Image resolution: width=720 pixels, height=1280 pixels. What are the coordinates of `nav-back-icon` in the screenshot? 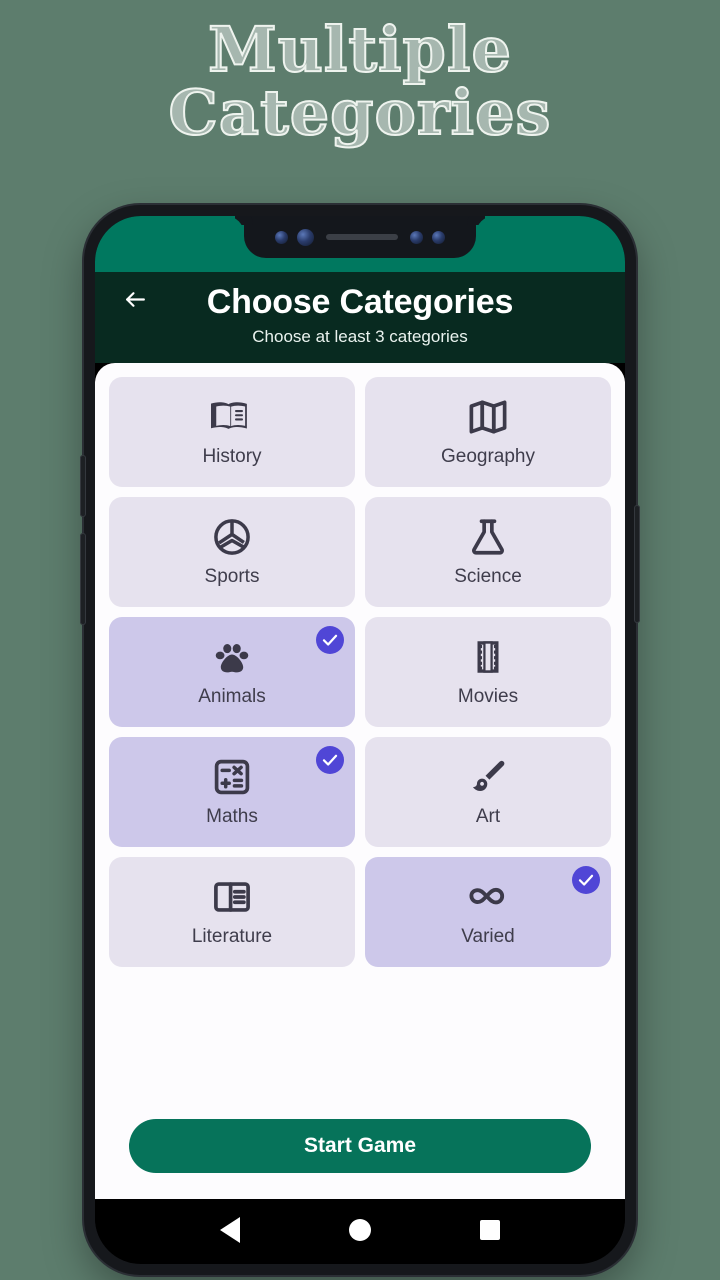 It's located at (229, 1230).